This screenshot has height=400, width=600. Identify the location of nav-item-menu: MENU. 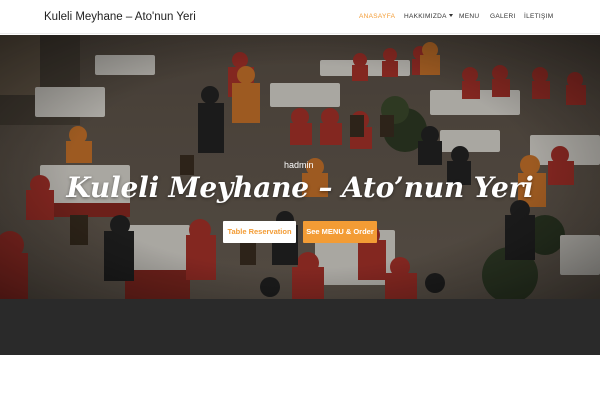
(469, 17).